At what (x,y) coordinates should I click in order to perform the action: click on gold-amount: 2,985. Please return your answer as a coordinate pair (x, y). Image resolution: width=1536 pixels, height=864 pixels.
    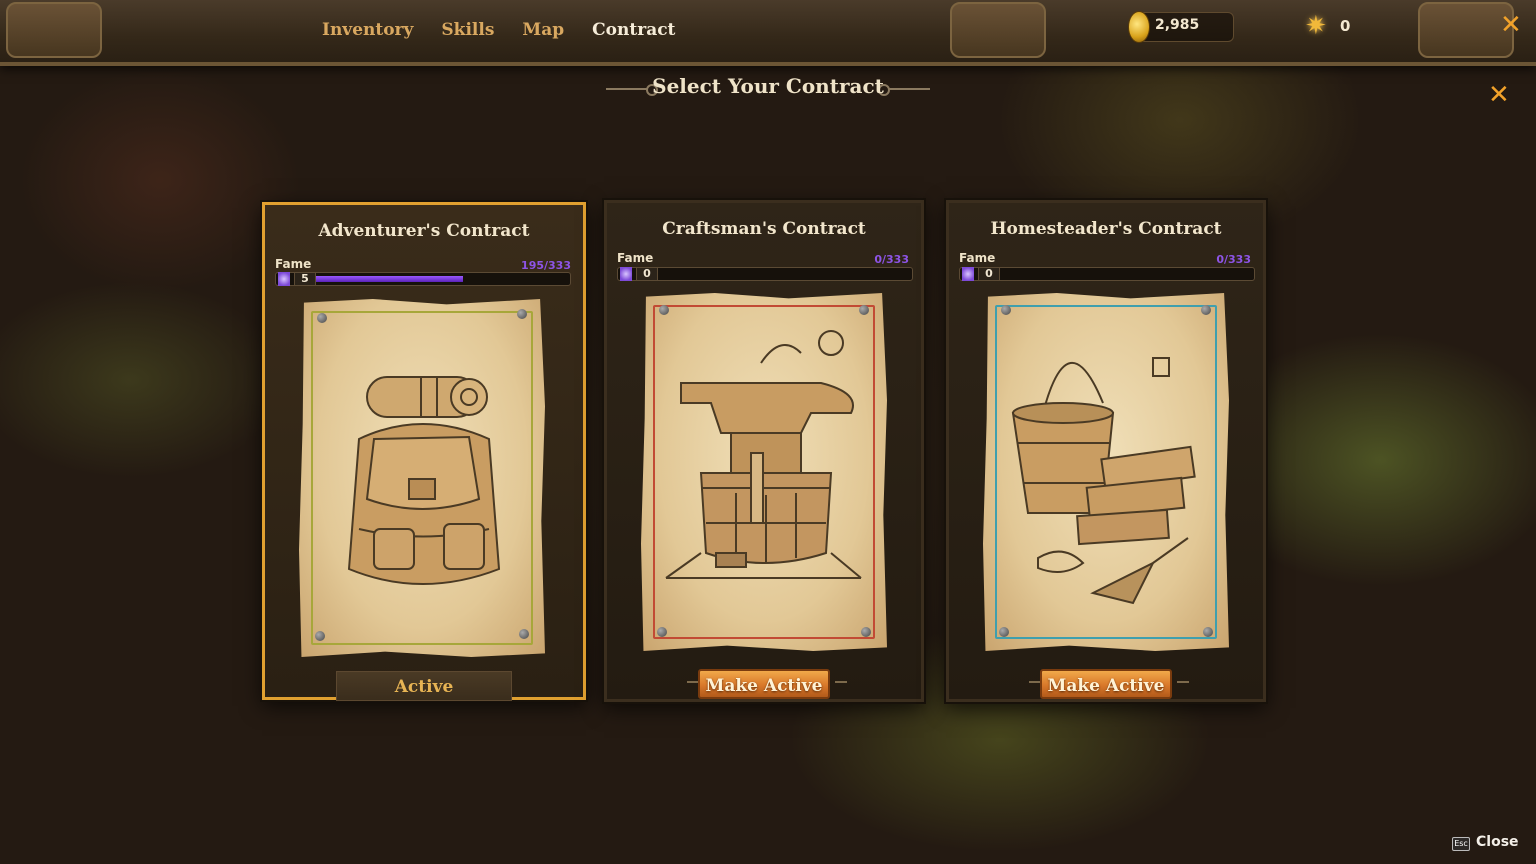
    Looking at the image, I should click on (1177, 25).